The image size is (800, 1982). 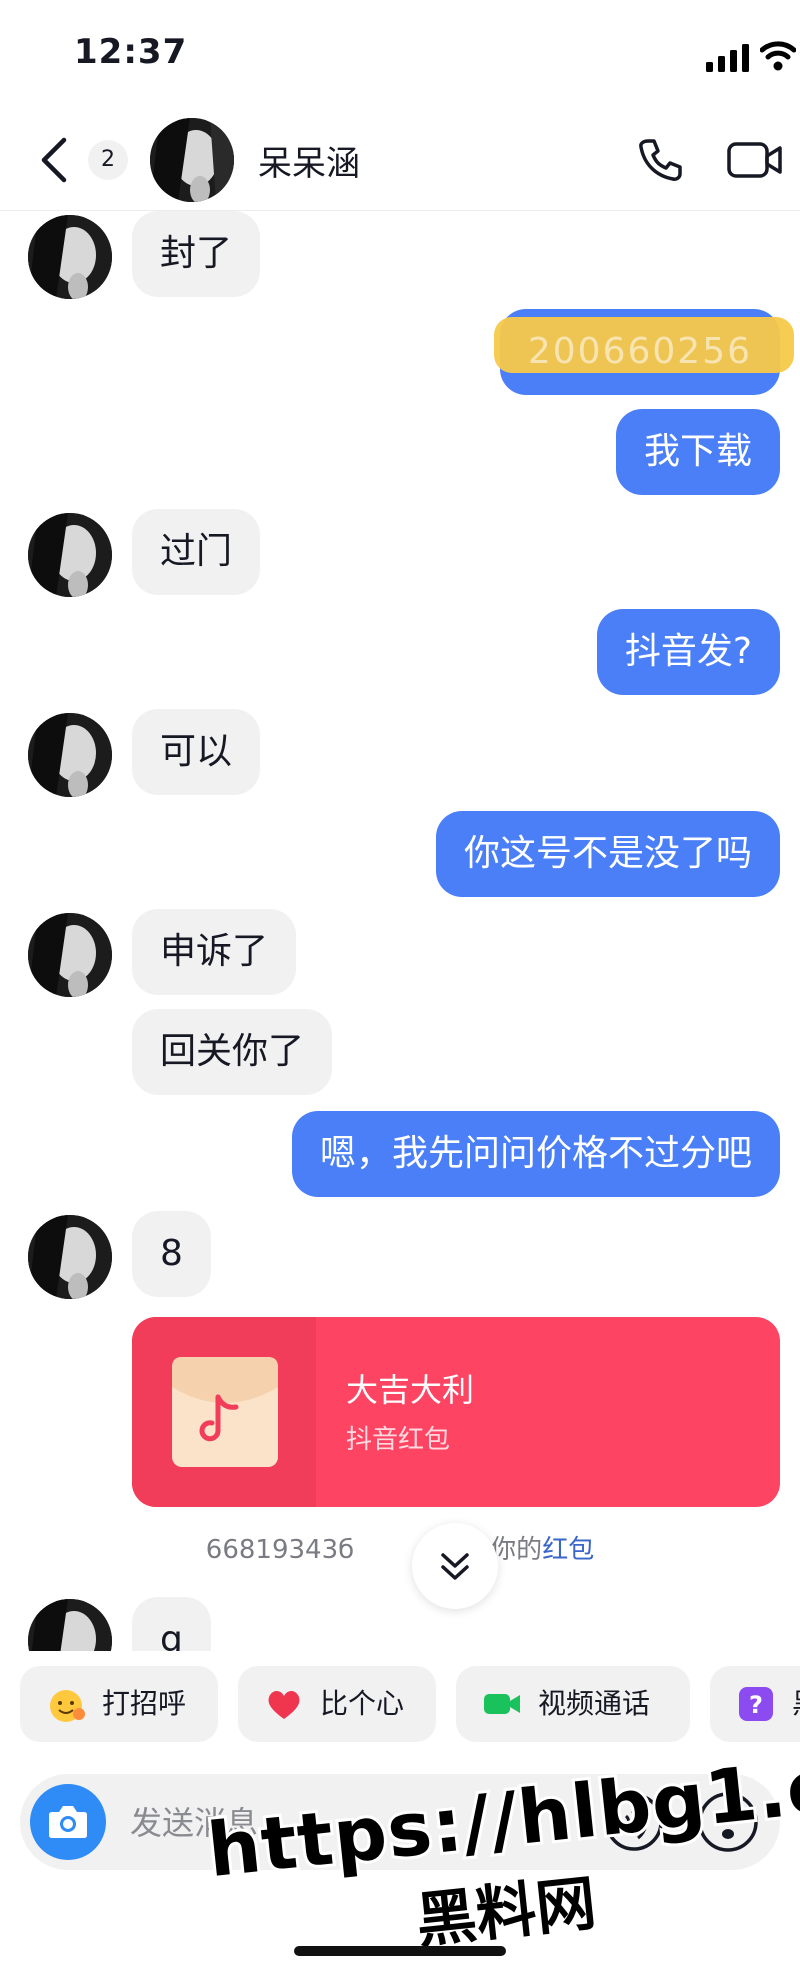 What do you see at coordinates (755, 160) in the screenshot?
I see `video-call-icon` at bounding box center [755, 160].